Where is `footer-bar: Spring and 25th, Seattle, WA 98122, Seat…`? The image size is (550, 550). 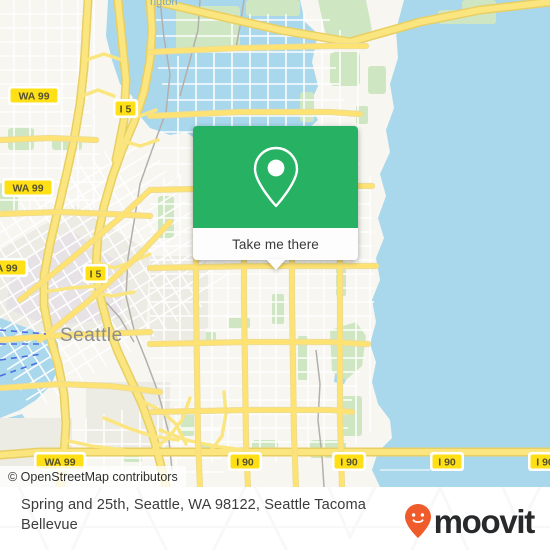
footer-bar: Spring and 25th, Seattle, WA 98122, Seat… is located at coordinates (275, 518).